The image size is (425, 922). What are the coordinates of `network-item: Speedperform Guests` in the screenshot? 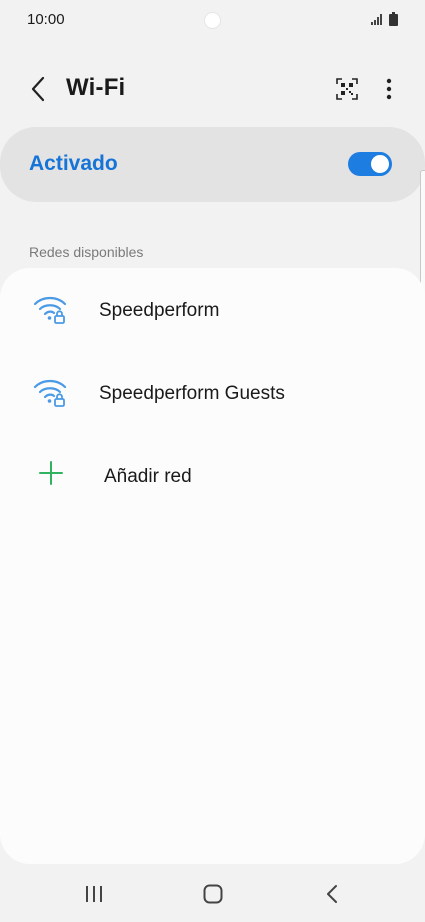 It's located at (212, 394).